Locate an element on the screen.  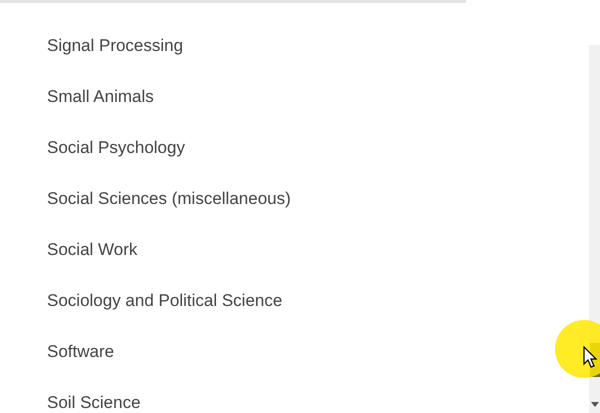
scroll-down-icon is located at coordinates (595, 404).